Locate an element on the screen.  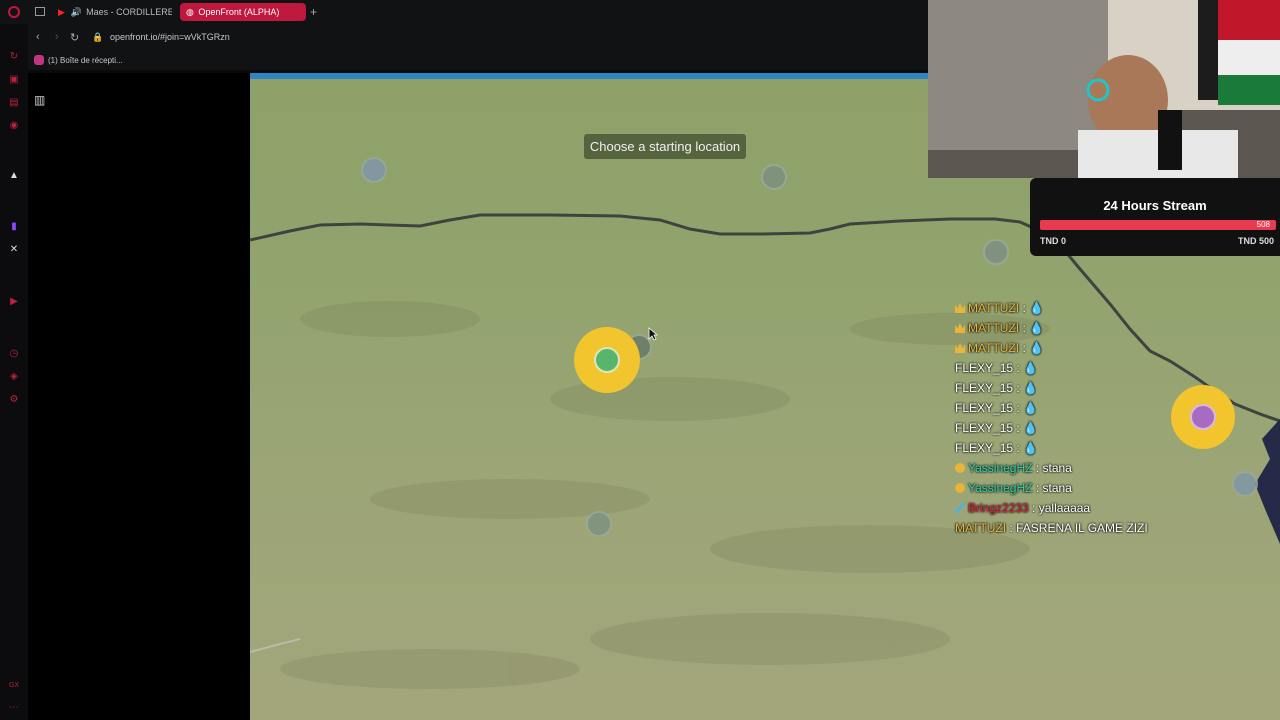
webcam-overlay is located at coordinates (1104, 89).